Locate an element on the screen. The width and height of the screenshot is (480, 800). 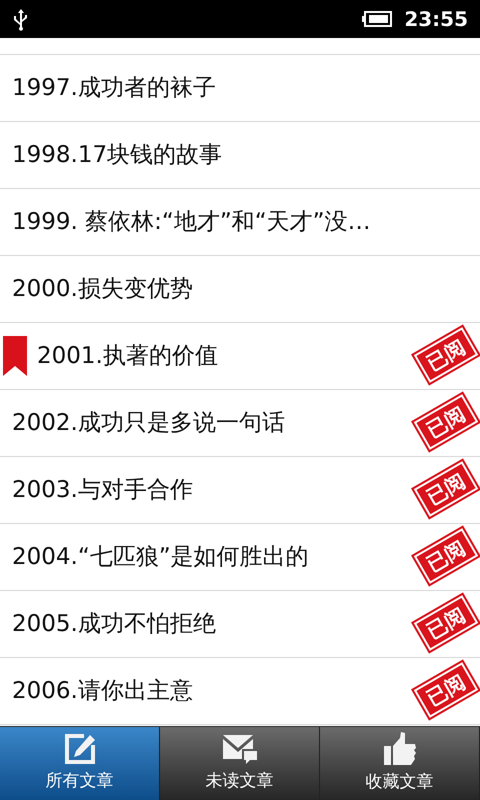
article-row: 2006.请你出主意 已阅 is located at coordinates (240, 691).